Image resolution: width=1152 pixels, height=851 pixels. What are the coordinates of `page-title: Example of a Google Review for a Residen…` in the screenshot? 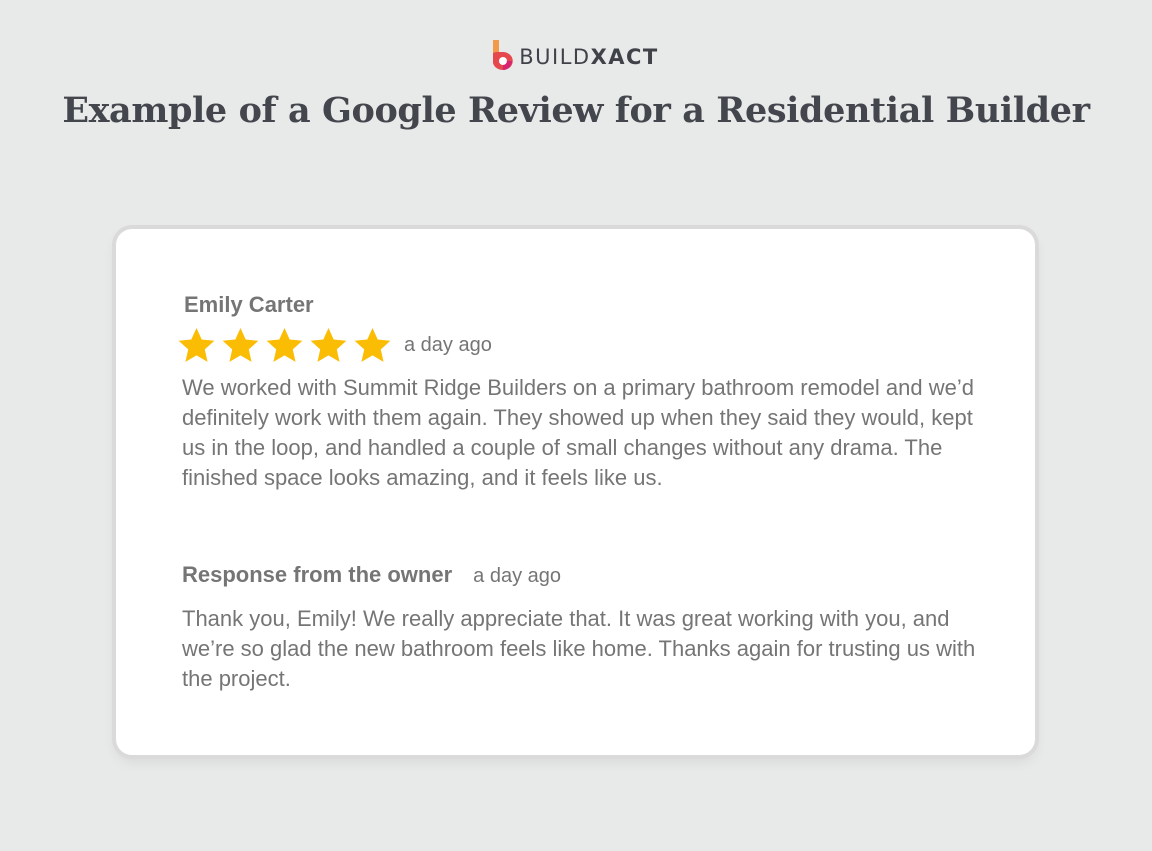 It's located at (576, 110).